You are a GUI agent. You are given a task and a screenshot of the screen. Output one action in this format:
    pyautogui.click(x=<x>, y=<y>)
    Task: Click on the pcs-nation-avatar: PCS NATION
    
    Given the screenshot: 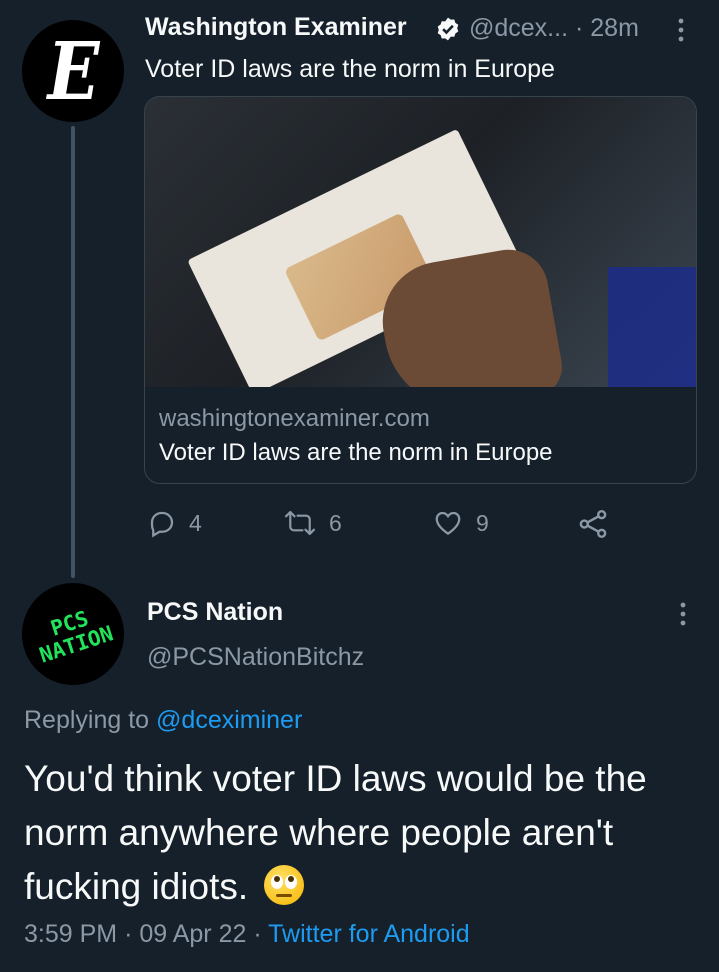 What is the action you would take?
    pyautogui.click(x=73, y=634)
    